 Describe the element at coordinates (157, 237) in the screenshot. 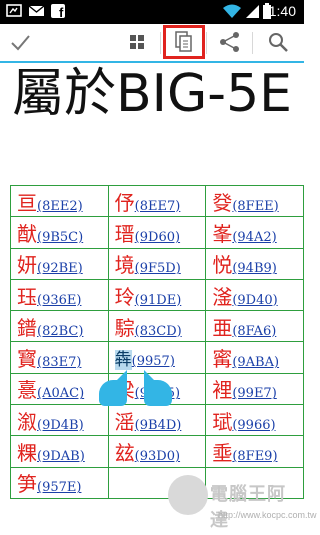

I see `char-code-link: (9D60)` at that location.